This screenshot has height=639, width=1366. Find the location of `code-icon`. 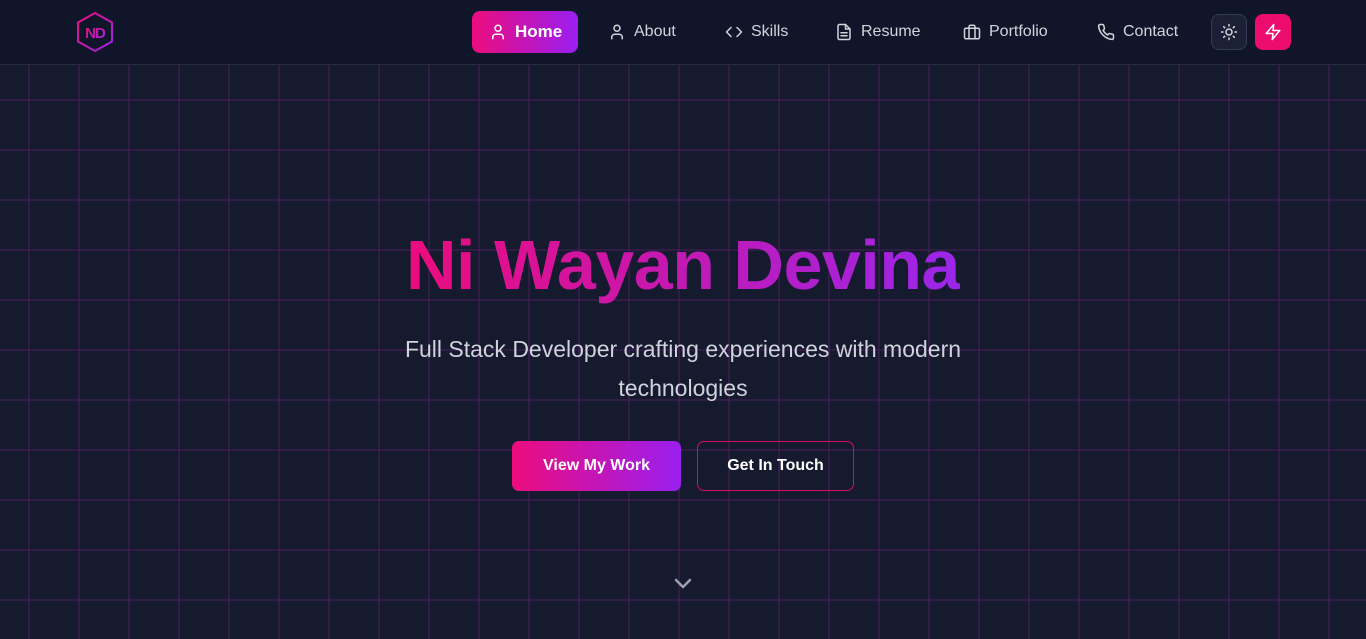

code-icon is located at coordinates (734, 32).